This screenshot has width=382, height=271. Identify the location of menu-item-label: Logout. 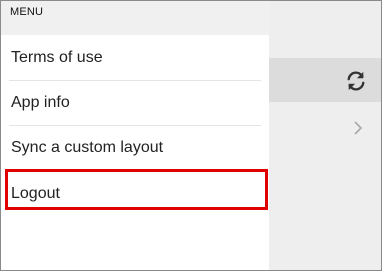
(35, 193).